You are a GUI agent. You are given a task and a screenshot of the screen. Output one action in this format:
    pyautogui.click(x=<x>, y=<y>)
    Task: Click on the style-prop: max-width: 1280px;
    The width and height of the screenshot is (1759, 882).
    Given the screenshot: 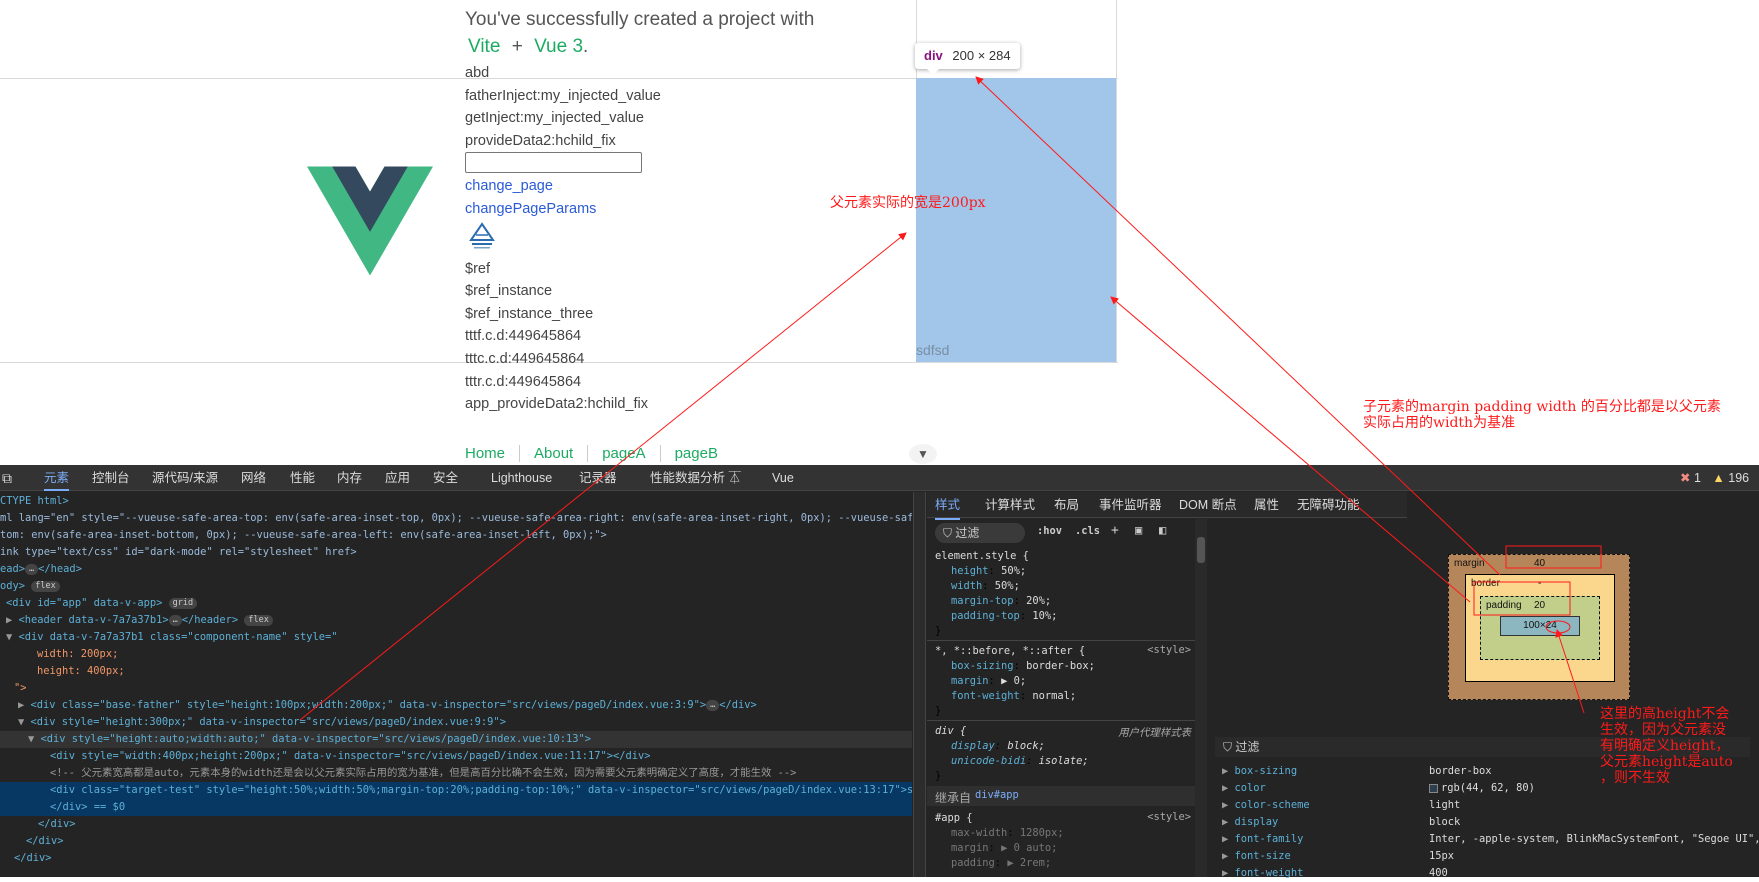 What is the action you would take?
    pyautogui.click(x=1007, y=833)
    